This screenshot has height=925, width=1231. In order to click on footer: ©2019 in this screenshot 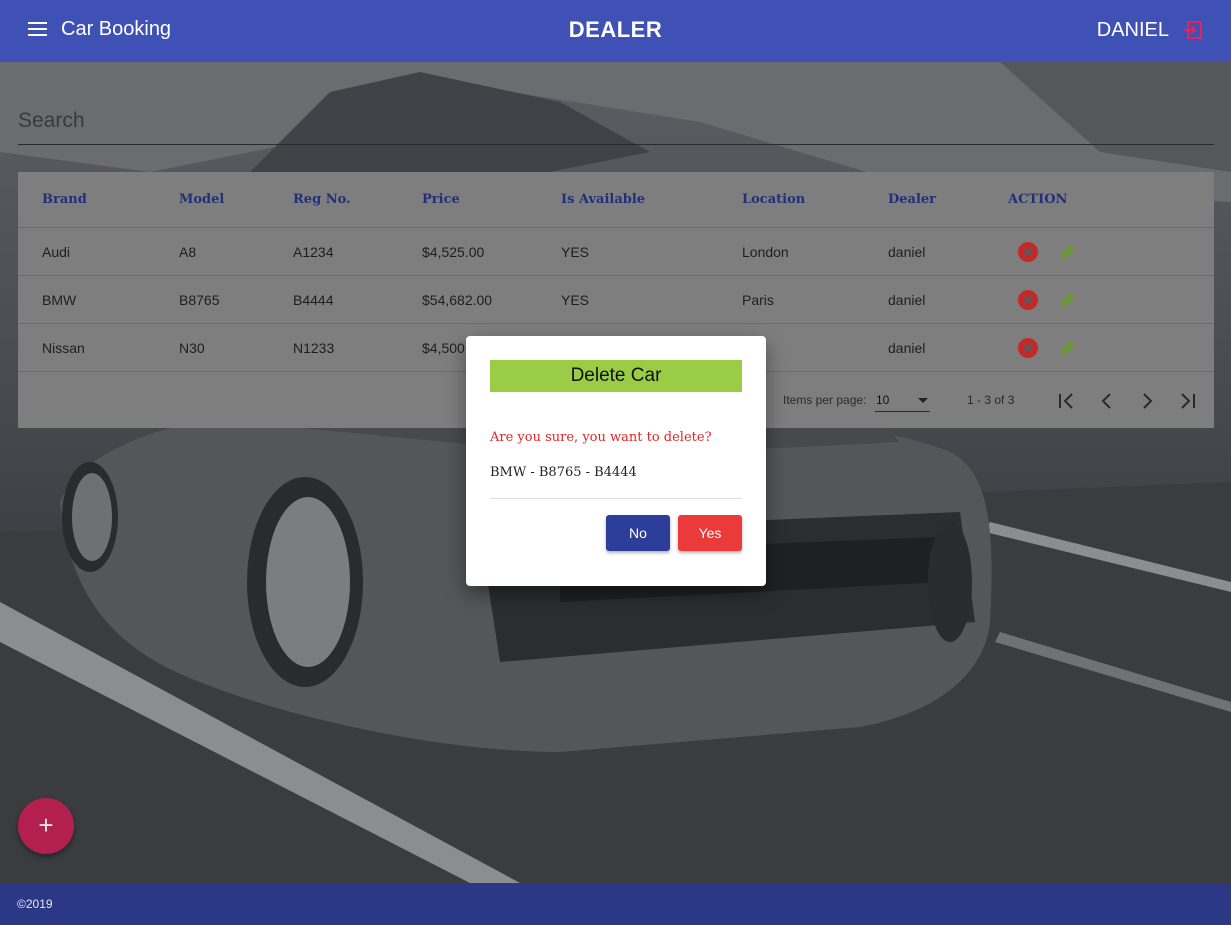, I will do `click(615, 904)`.